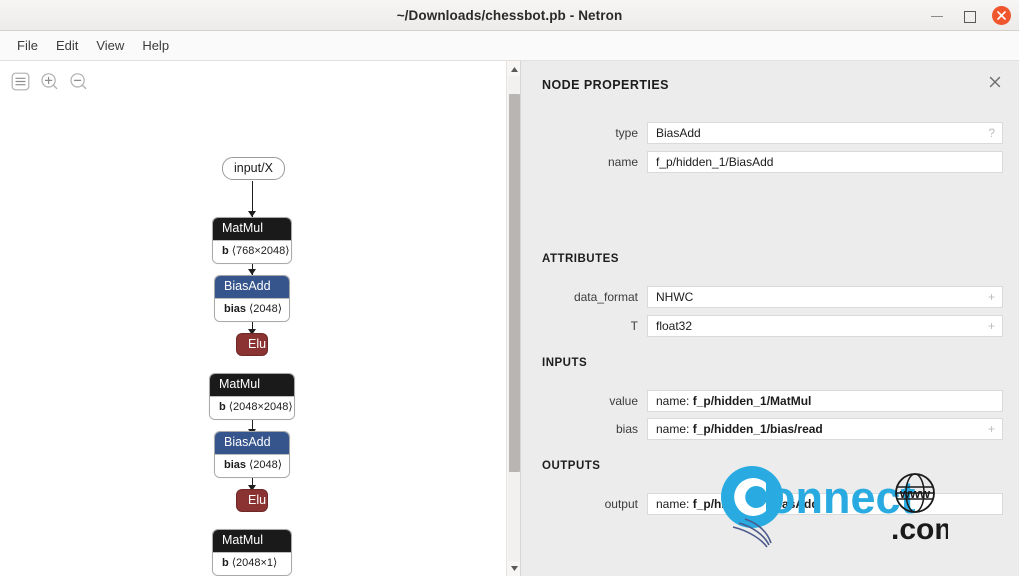  Describe the element at coordinates (626, 133) in the screenshot. I see `row-label: type` at that location.